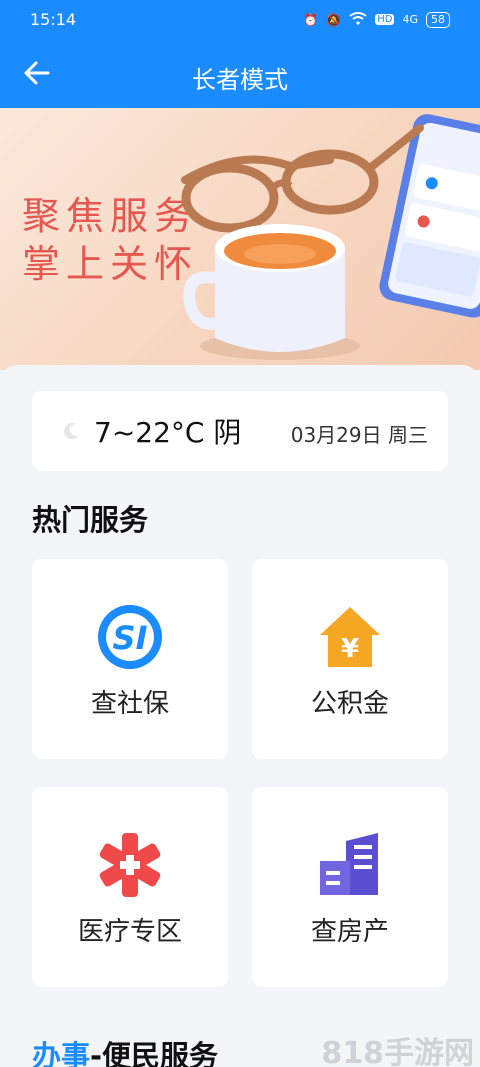  Describe the element at coordinates (61, 1053) in the screenshot. I see `section-title-highlight: 办事` at that location.